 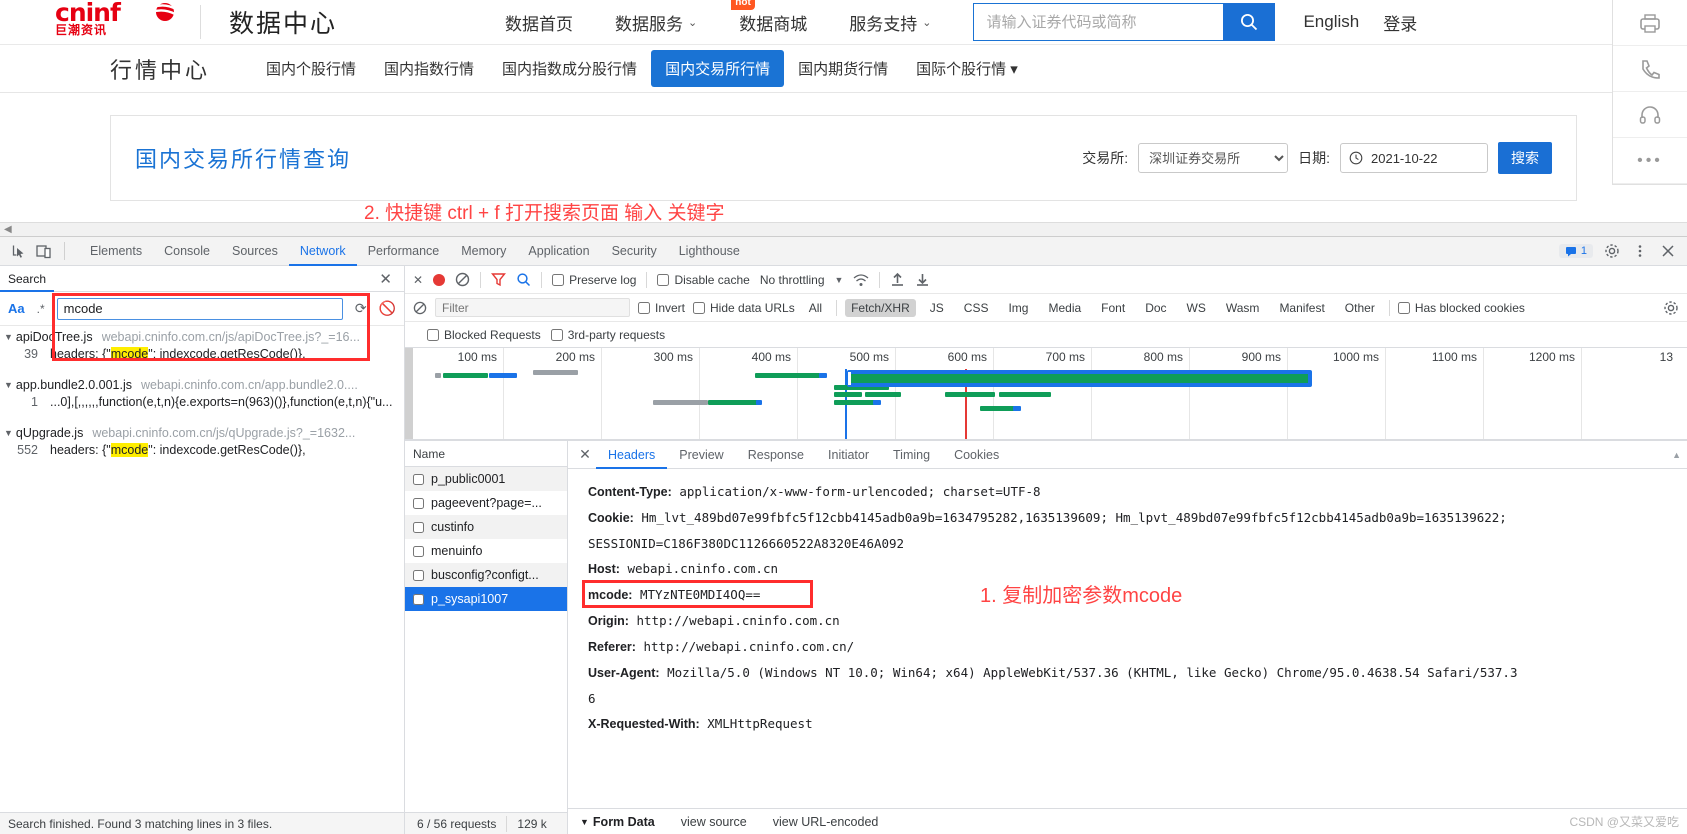 What do you see at coordinates (116, 251) in the screenshot?
I see `tab-elements: Elements` at bounding box center [116, 251].